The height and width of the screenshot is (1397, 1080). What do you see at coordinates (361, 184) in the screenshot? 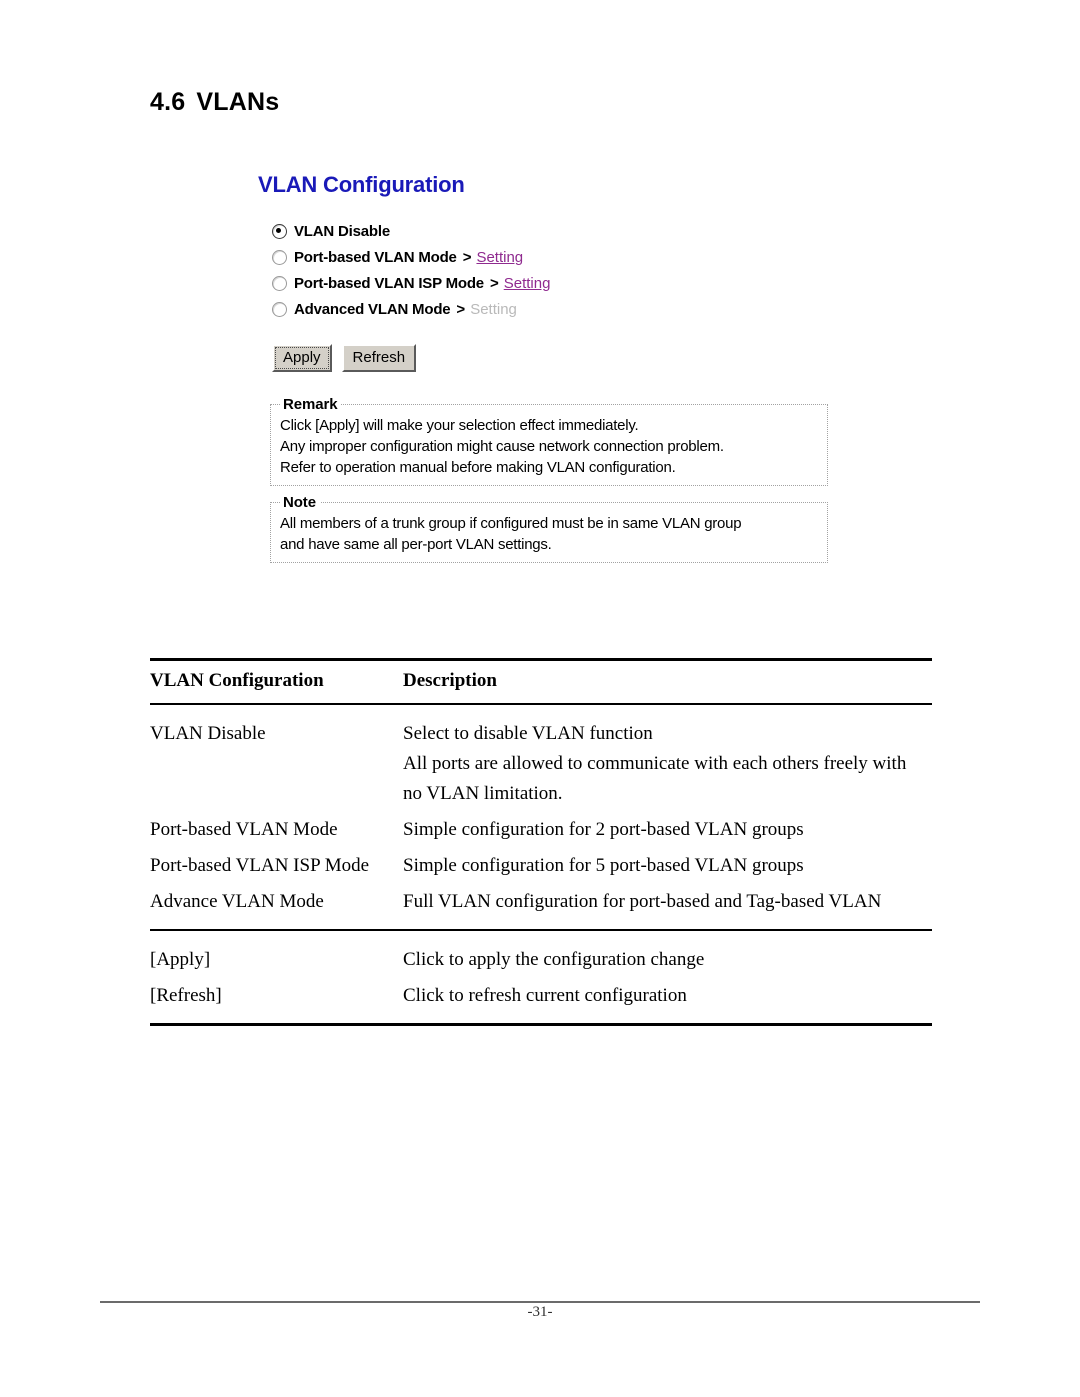
I see `vlan-configuration-heading: VLAN Configuration` at bounding box center [361, 184].